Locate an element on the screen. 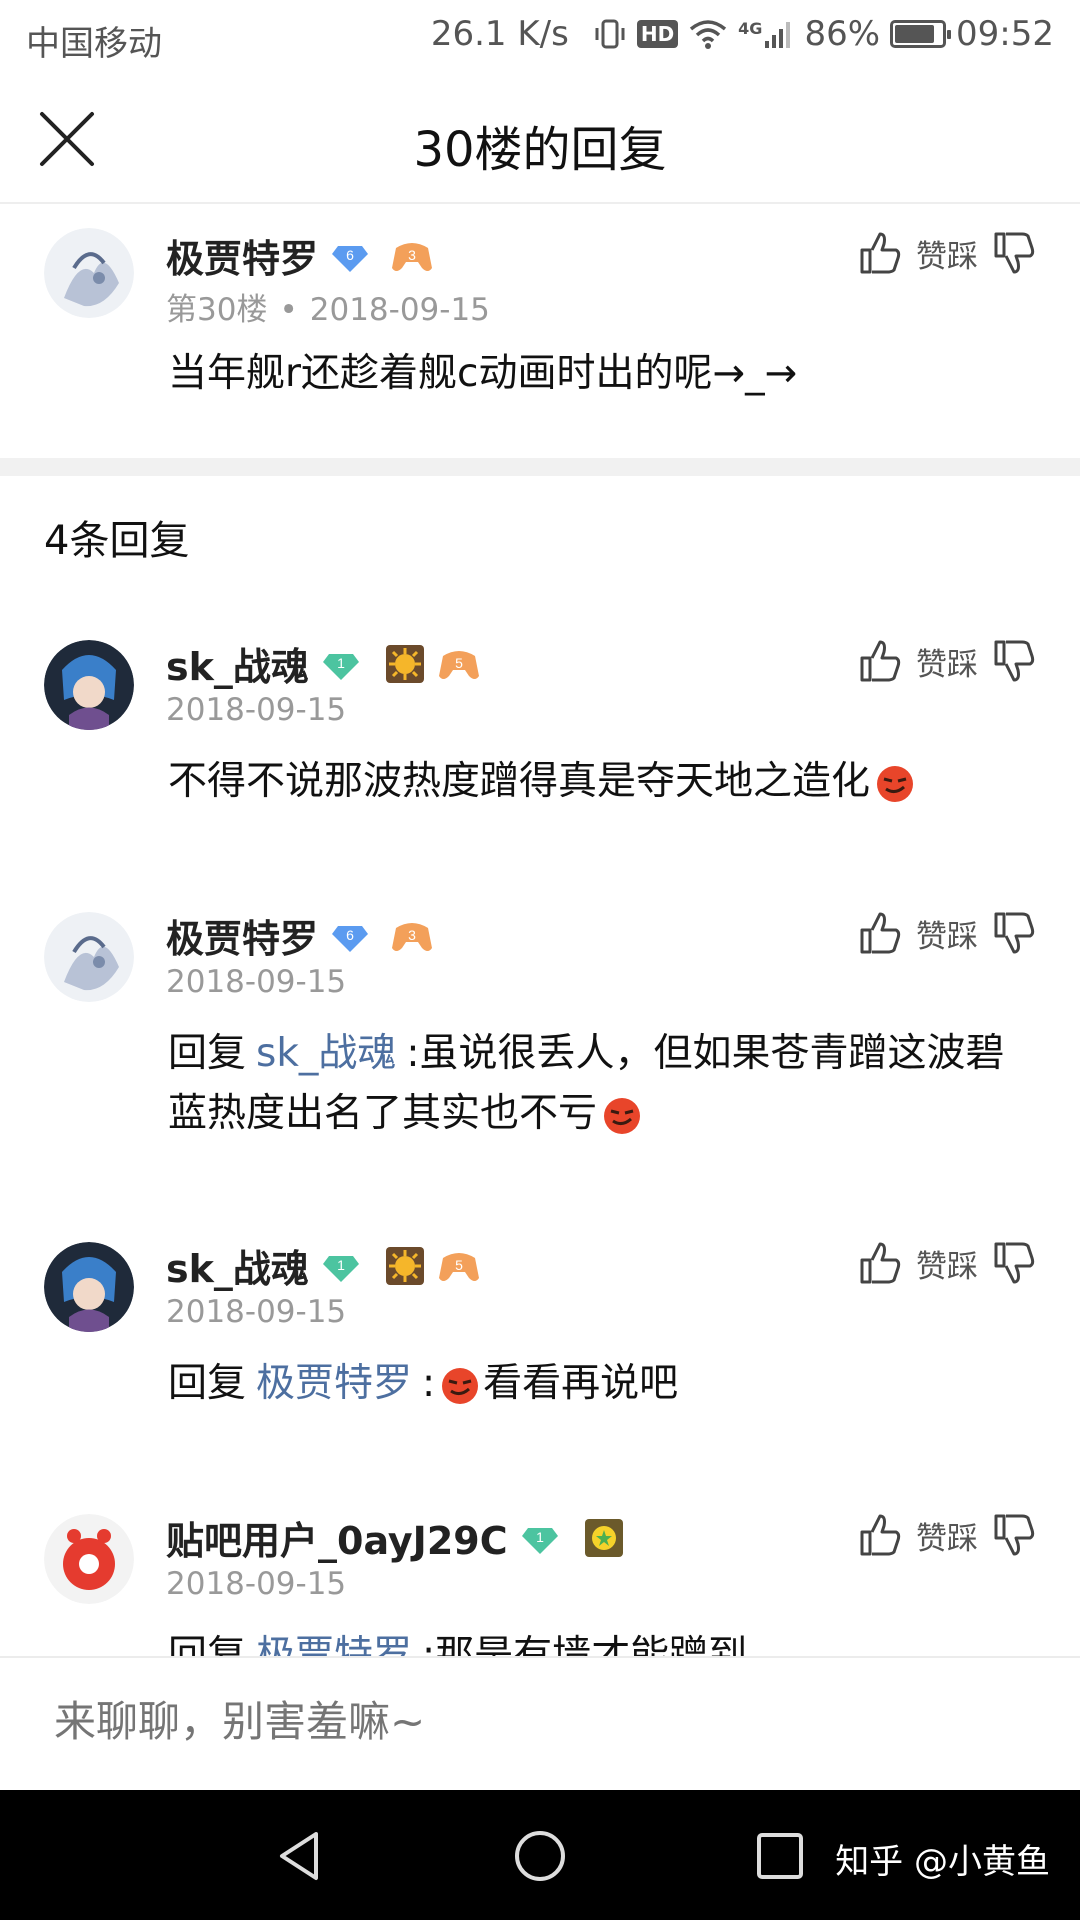 This screenshot has width=1080, height=1920. star-badge-icon is located at coordinates (603, 1537).